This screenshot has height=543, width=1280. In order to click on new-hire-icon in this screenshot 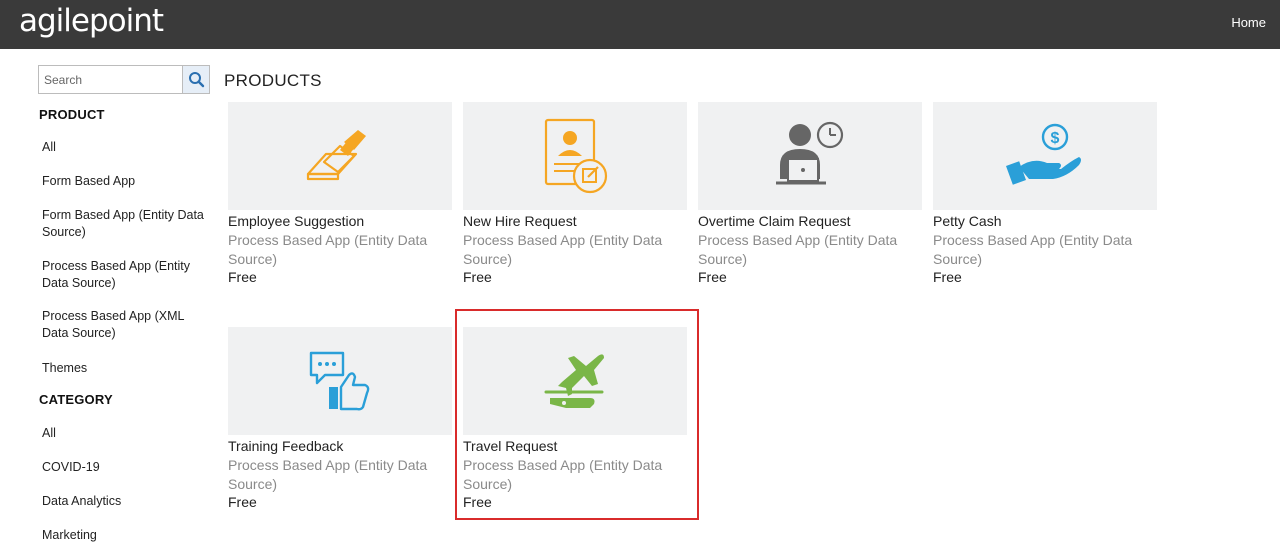, I will do `click(576, 156)`.